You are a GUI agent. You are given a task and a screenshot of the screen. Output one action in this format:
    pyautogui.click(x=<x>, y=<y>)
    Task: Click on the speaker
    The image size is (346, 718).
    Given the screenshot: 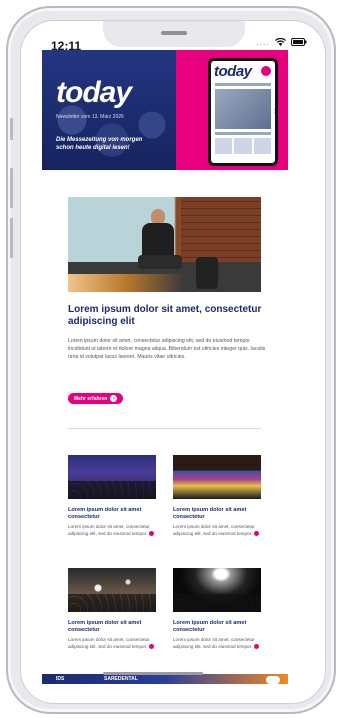 What is the action you would take?
    pyautogui.click(x=174, y=33)
    